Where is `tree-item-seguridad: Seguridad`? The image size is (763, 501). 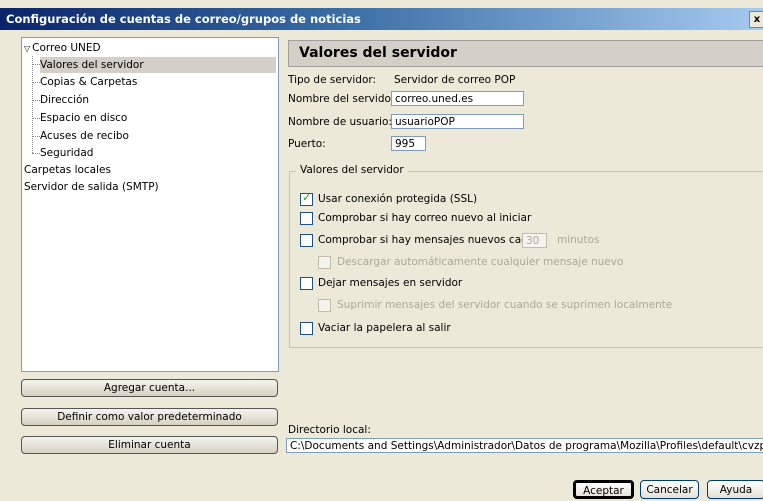
tree-item-seguridad: Seguridad is located at coordinates (66, 153).